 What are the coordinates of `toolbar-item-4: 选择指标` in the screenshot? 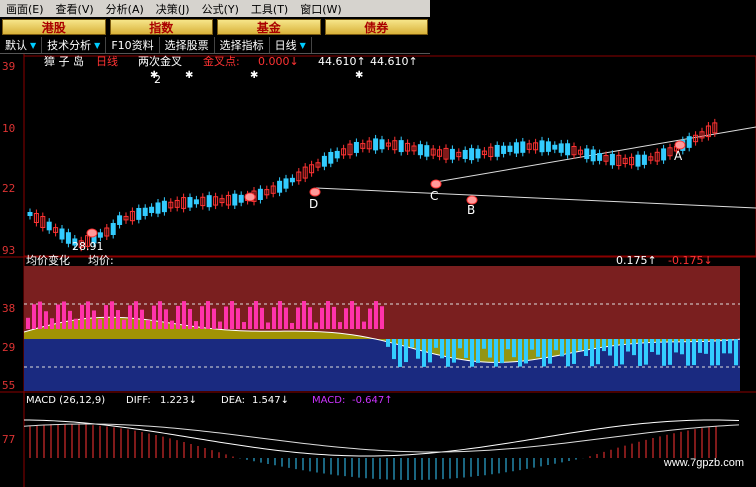 It's located at (242, 45).